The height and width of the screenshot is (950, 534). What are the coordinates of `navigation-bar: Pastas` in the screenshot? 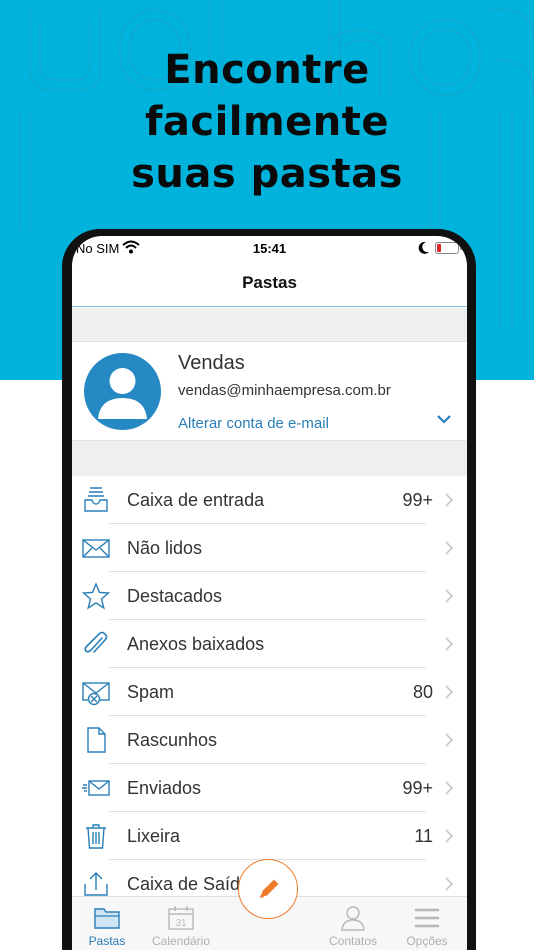 It's located at (269, 284).